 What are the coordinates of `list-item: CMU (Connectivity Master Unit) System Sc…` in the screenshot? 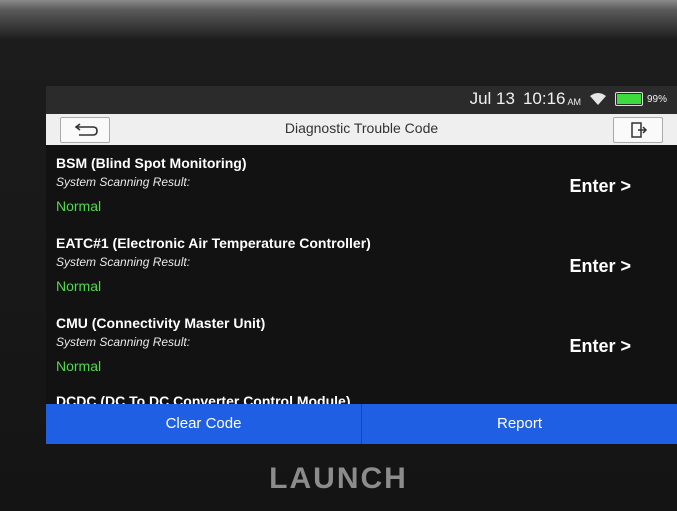 It's located at (361, 345).